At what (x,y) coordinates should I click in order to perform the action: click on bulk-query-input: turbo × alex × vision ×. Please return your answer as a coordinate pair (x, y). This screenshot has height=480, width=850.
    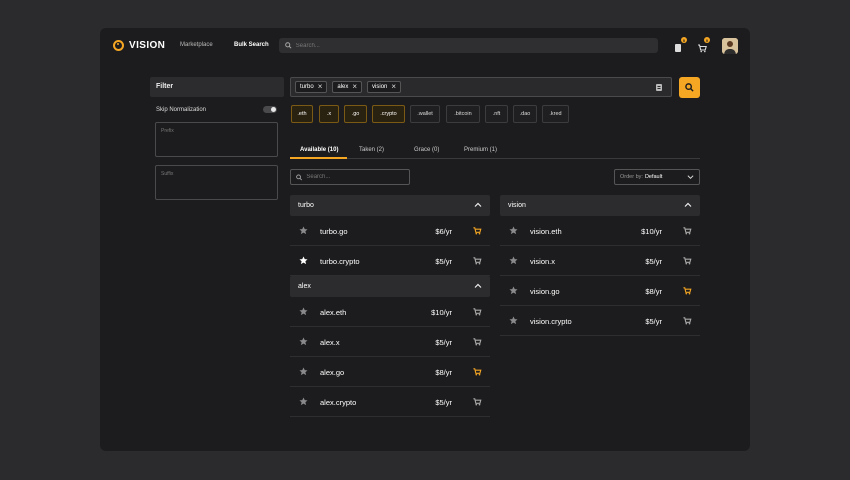
    Looking at the image, I should click on (481, 87).